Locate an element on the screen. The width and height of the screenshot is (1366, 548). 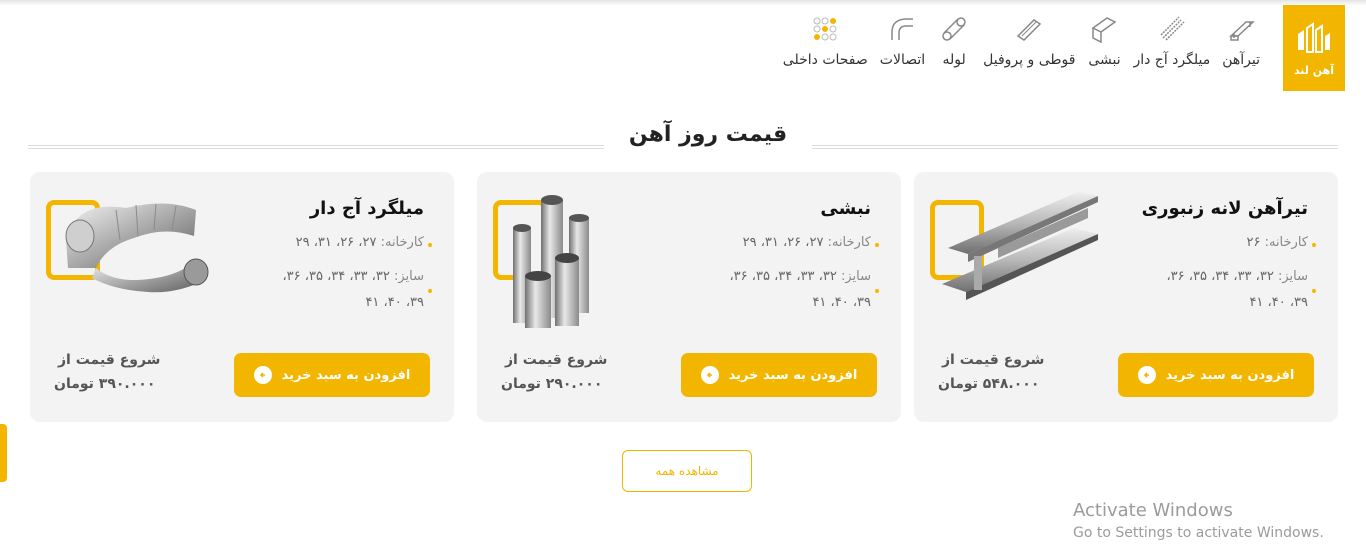
price-value: ۵۴۸.۰۰۰ تومان is located at coordinates (989, 384).